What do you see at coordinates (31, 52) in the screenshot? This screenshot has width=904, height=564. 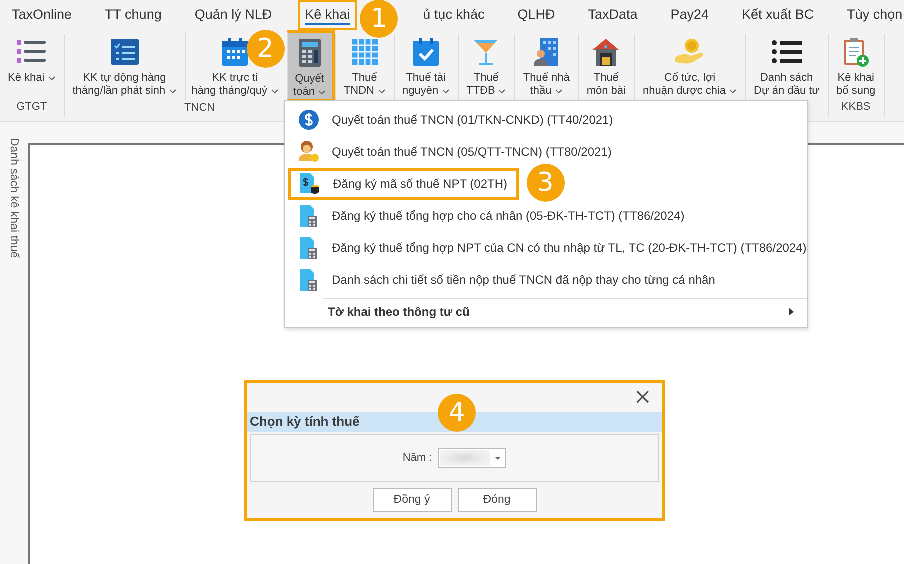 I see `numbered-list-icon` at bounding box center [31, 52].